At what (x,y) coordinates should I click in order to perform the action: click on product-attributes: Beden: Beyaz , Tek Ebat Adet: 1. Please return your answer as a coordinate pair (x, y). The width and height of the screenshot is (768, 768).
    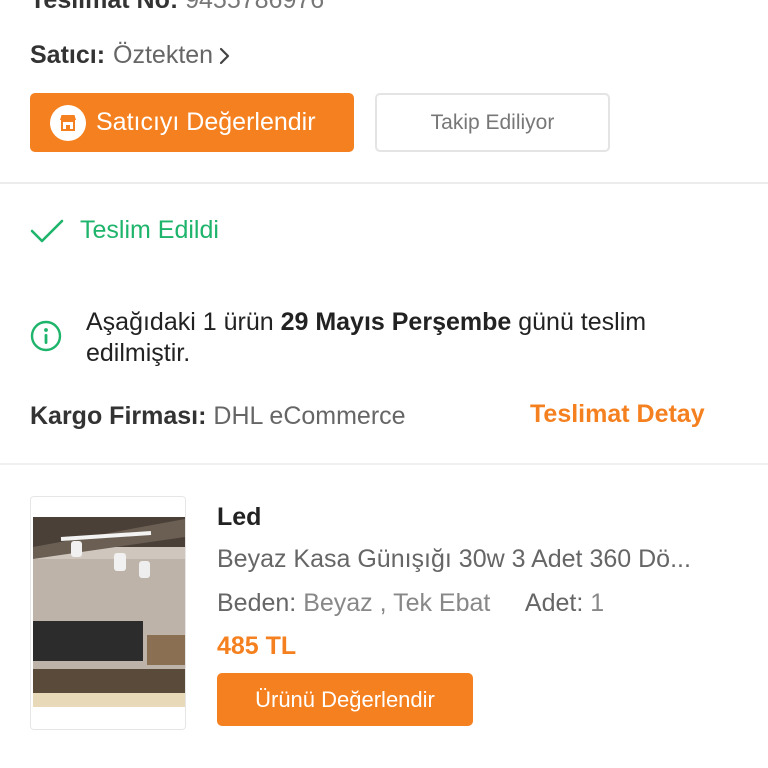
    Looking at the image, I should click on (410, 603).